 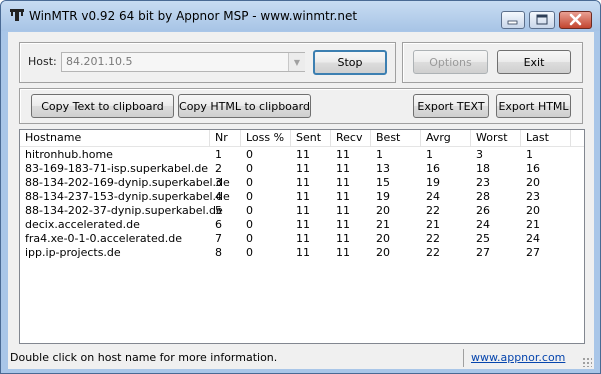 I want to click on cell-hostname: 88-134-237-153-dynip.superkabel.de, so click(x=127, y=196).